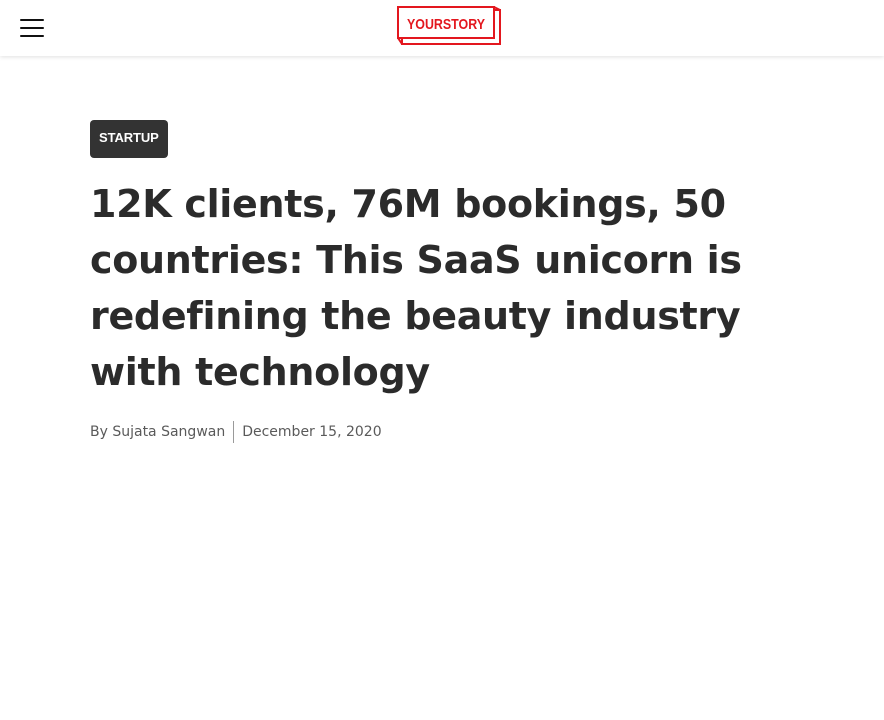 The width and height of the screenshot is (884, 720). I want to click on publish-date: December 15, 2020, so click(312, 432).